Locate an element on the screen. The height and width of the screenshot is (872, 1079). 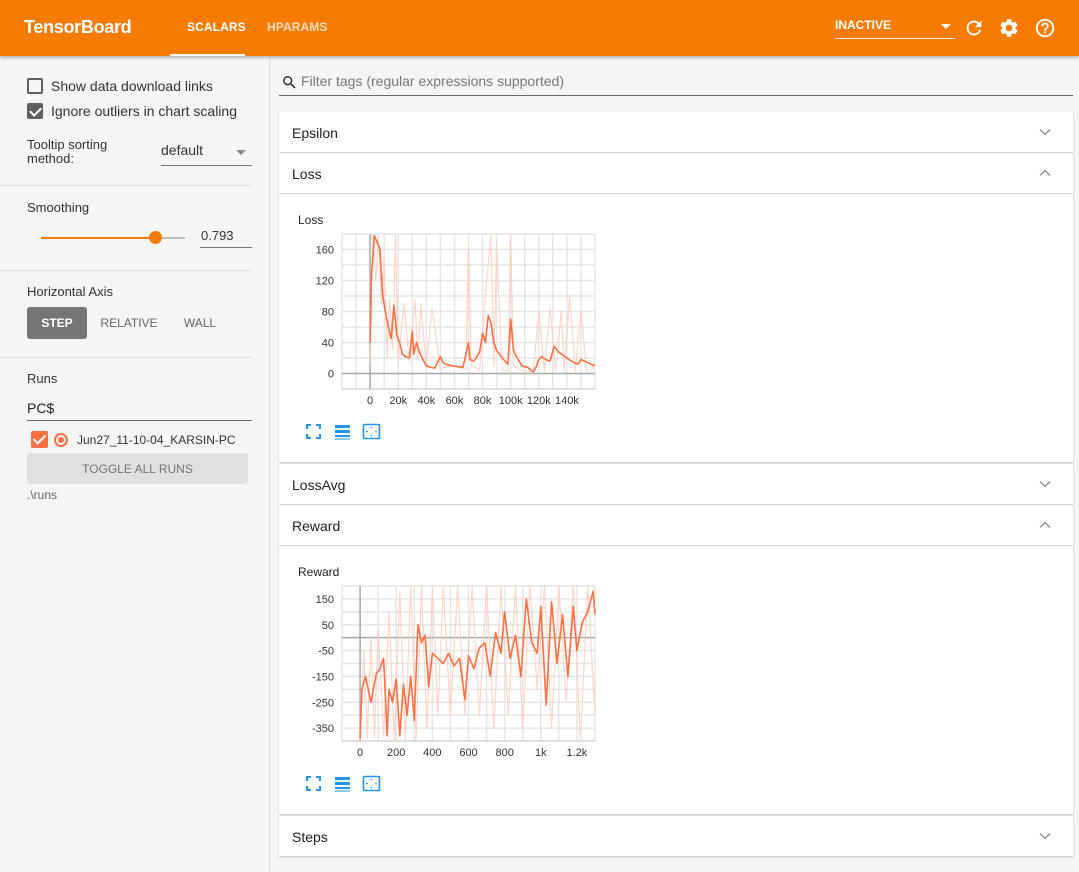
run-item: Jun27_11-10-04_KARSIN-PC is located at coordinates (133, 439).